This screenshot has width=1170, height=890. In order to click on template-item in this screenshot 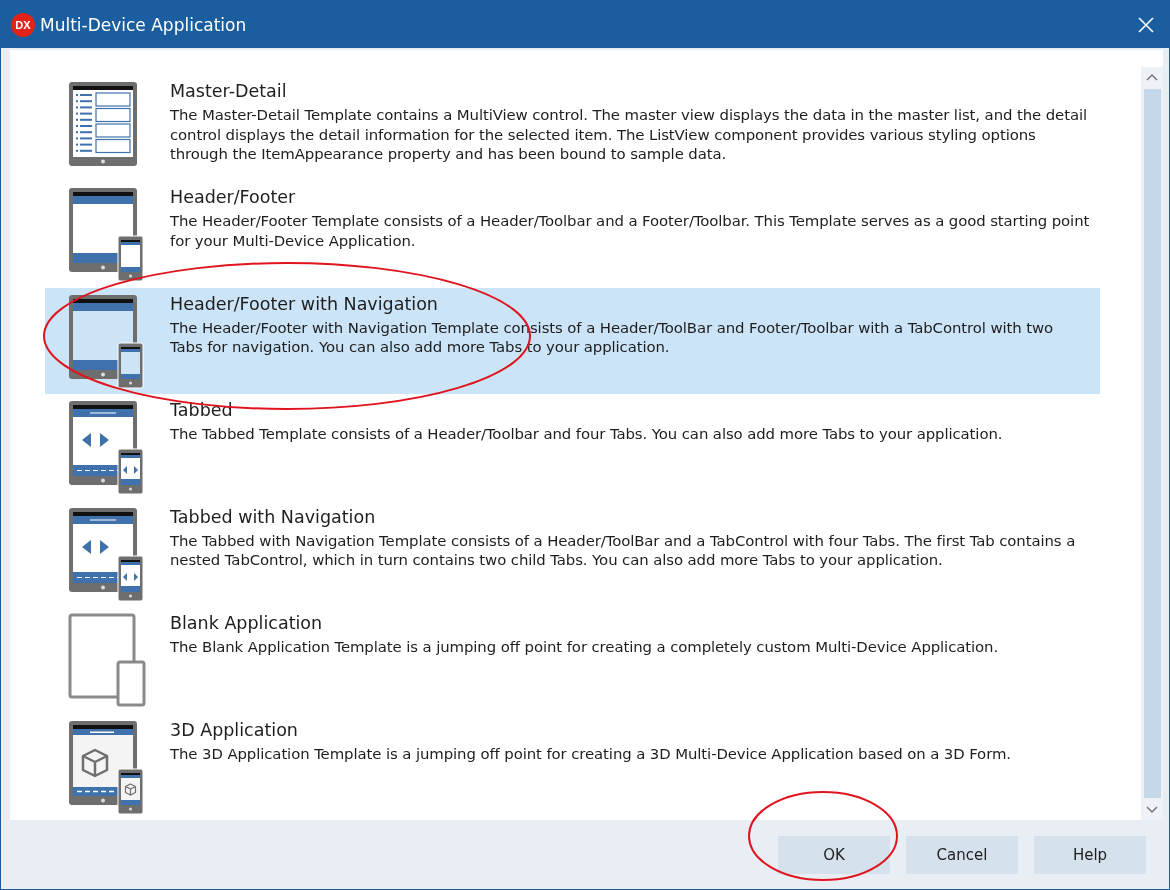, I will do `click(572, 341)`.